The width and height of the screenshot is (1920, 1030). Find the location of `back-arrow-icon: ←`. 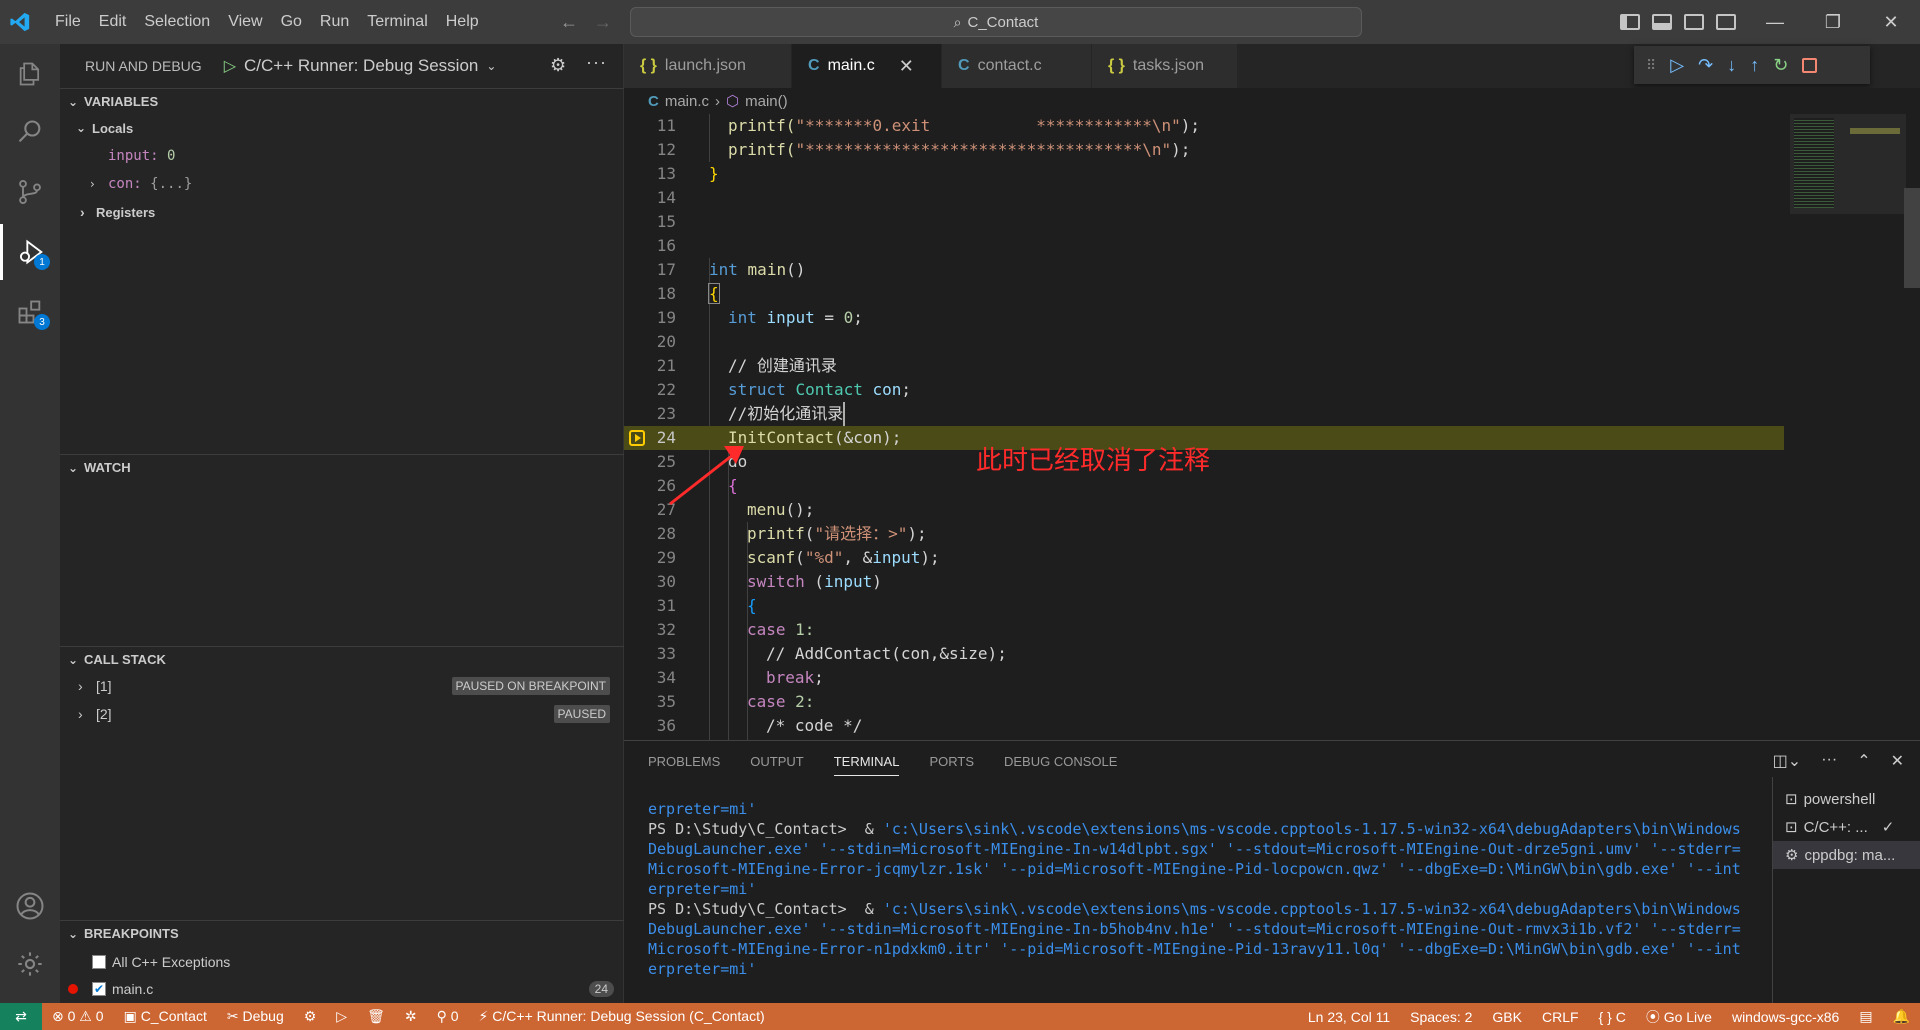

back-arrow-icon: ← is located at coordinates (569, 22).